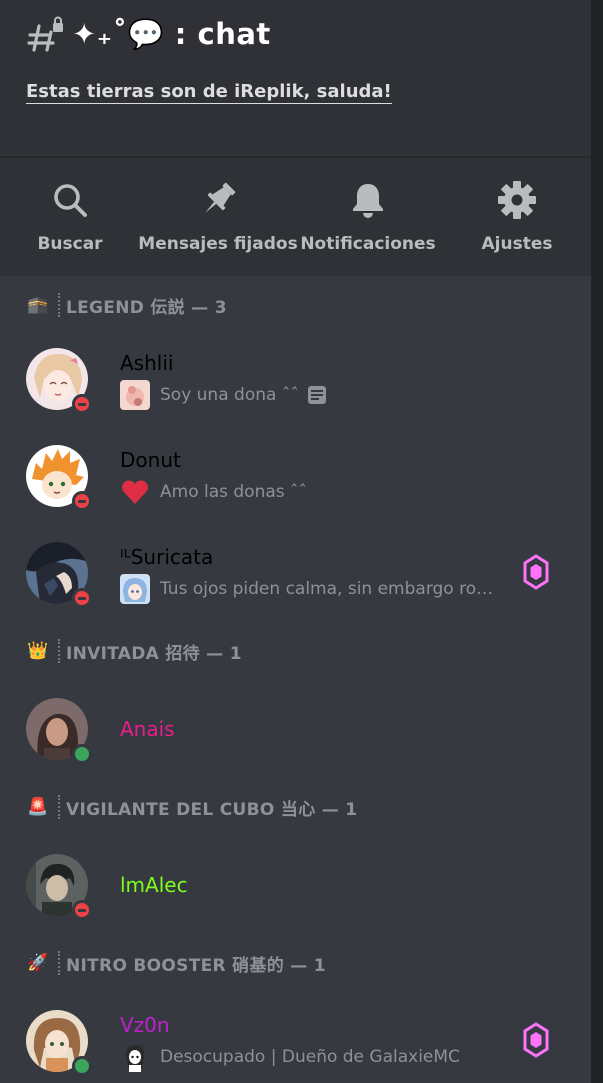 This screenshot has width=603, height=1083. What do you see at coordinates (218, 200) in the screenshot?
I see `pin-icon` at bounding box center [218, 200].